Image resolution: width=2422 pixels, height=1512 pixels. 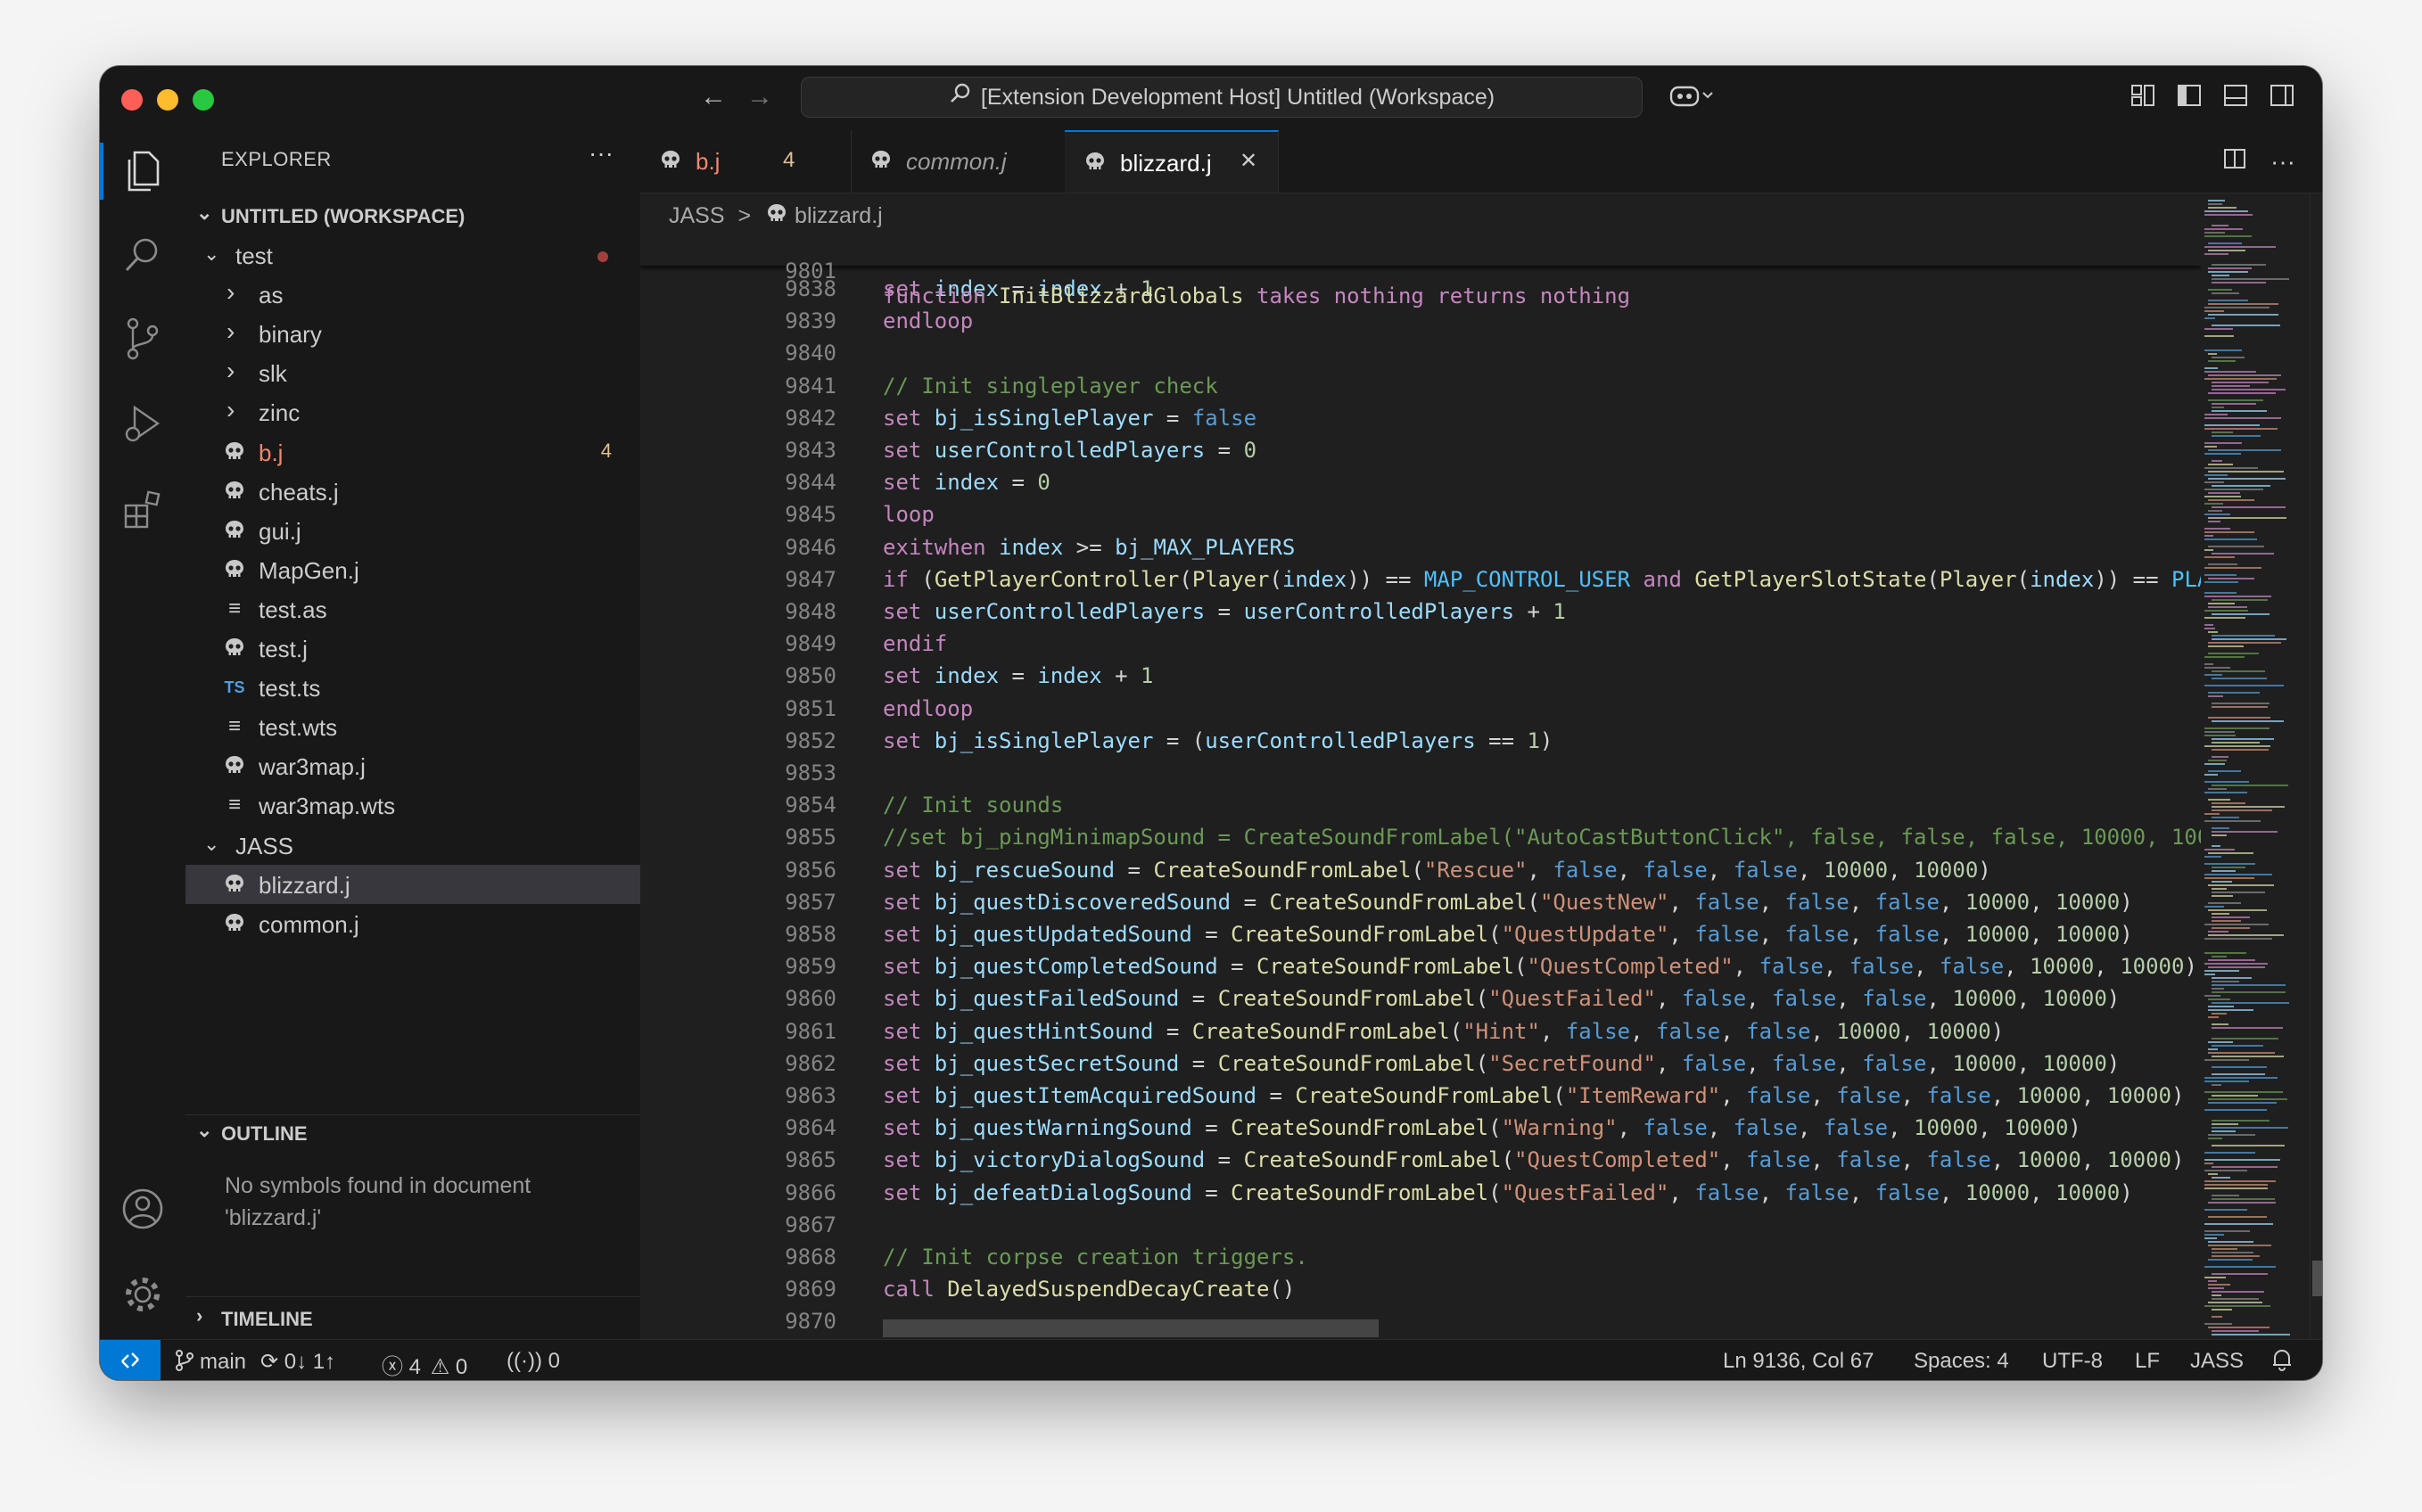 What do you see at coordinates (142, 171) in the screenshot?
I see `explorer-icon` at bounding box center [142, 171].